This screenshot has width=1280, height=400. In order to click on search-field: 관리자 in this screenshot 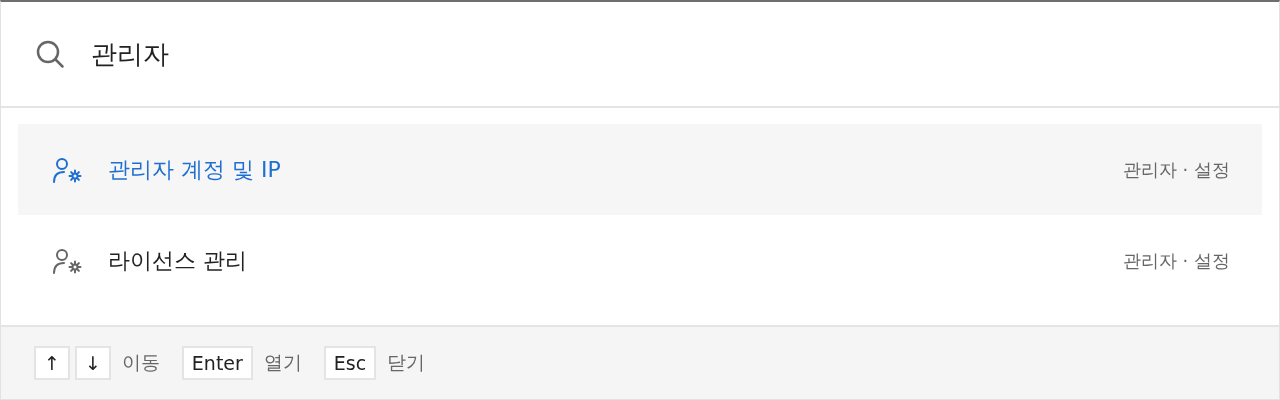, I will do `click(668, 54)`.